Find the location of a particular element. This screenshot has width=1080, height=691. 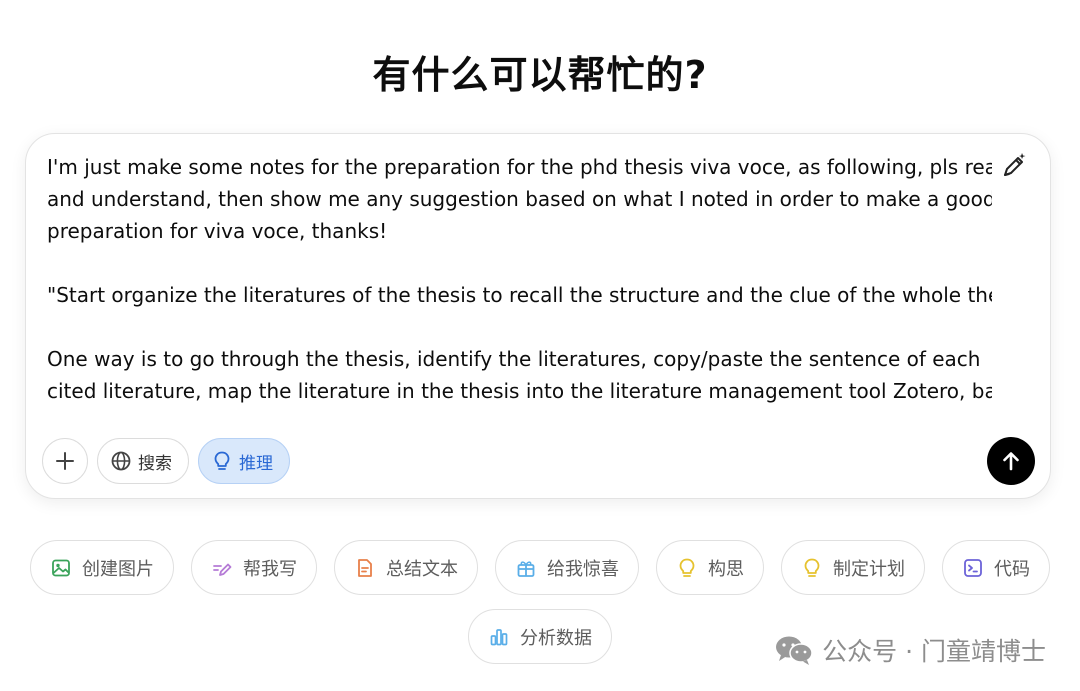

suggestion-analyze-data: 分析数据 is located at coordinates (540, 636).